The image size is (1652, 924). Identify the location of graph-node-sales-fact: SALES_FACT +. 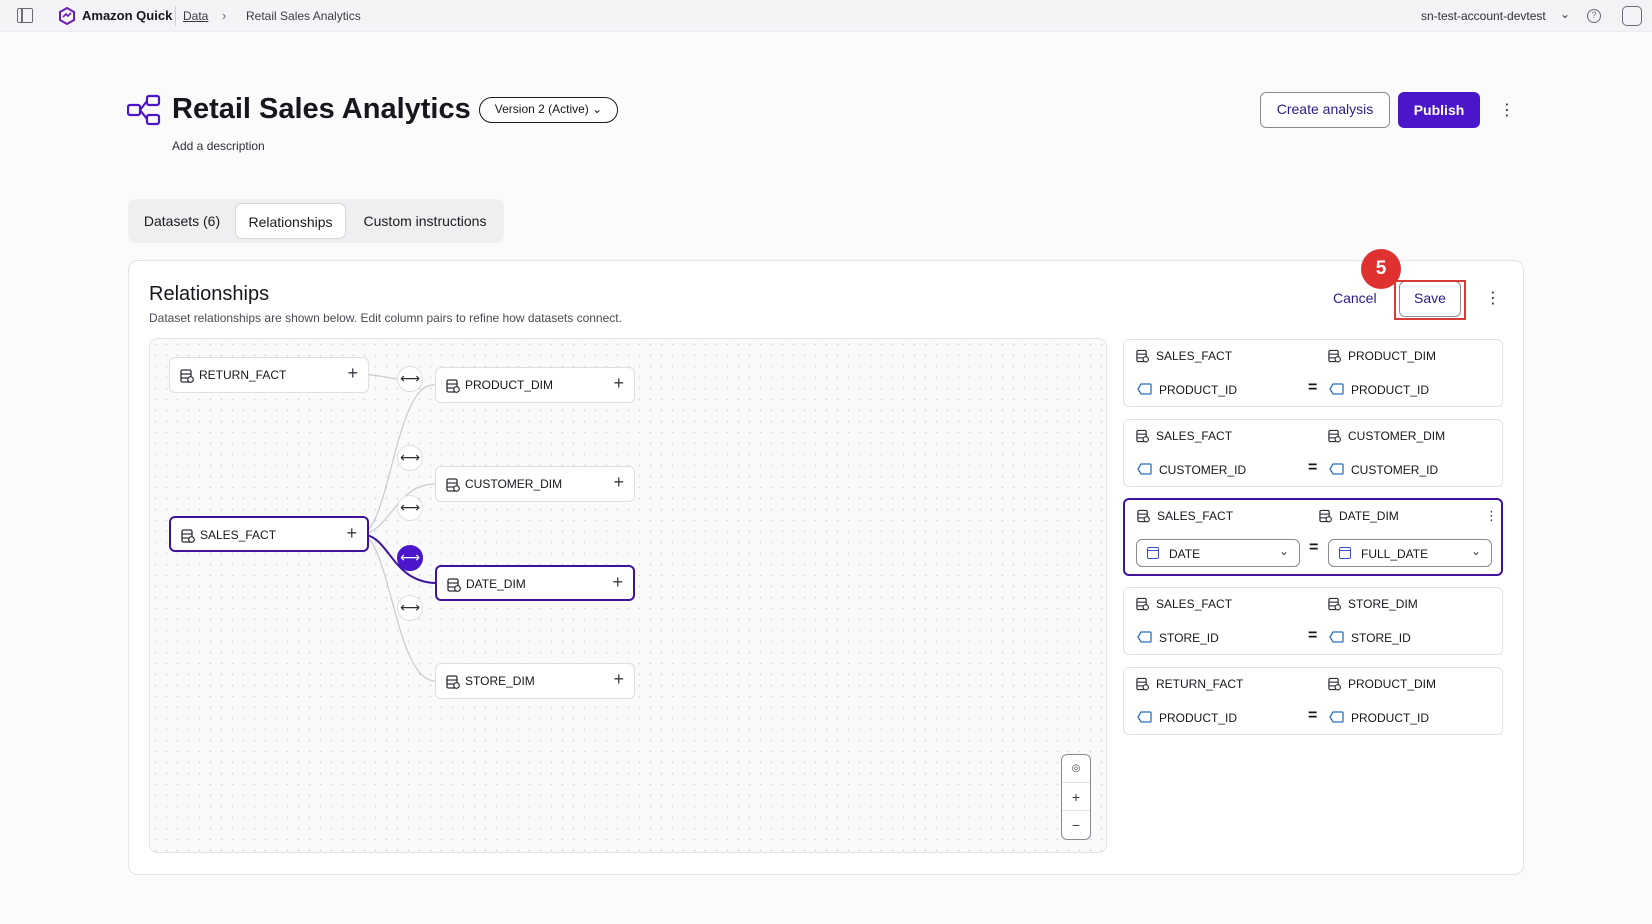
(269, 534).